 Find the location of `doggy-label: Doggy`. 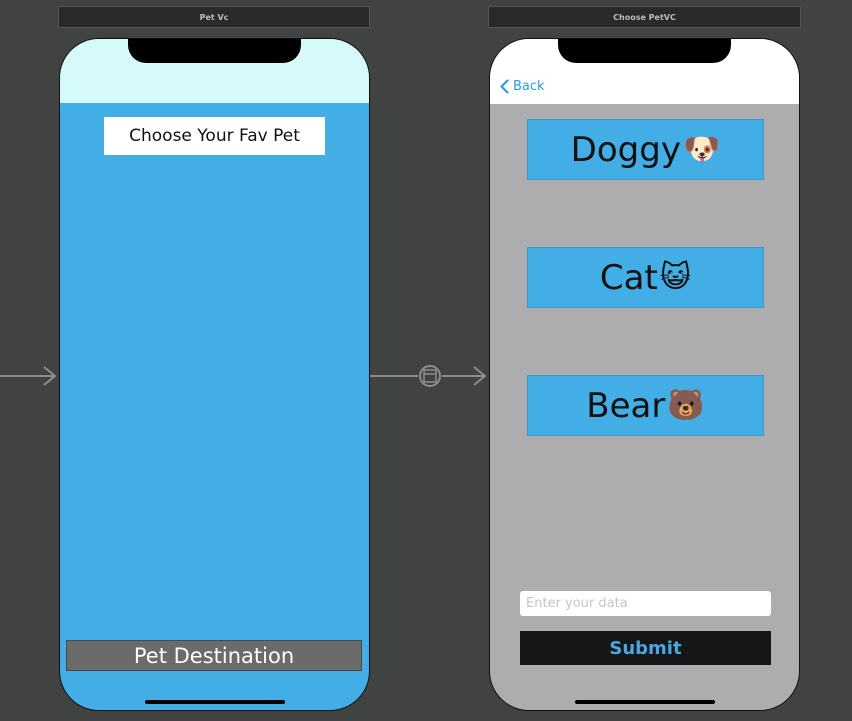

doggy-label: Doggy is located at coordinates (625, 149).